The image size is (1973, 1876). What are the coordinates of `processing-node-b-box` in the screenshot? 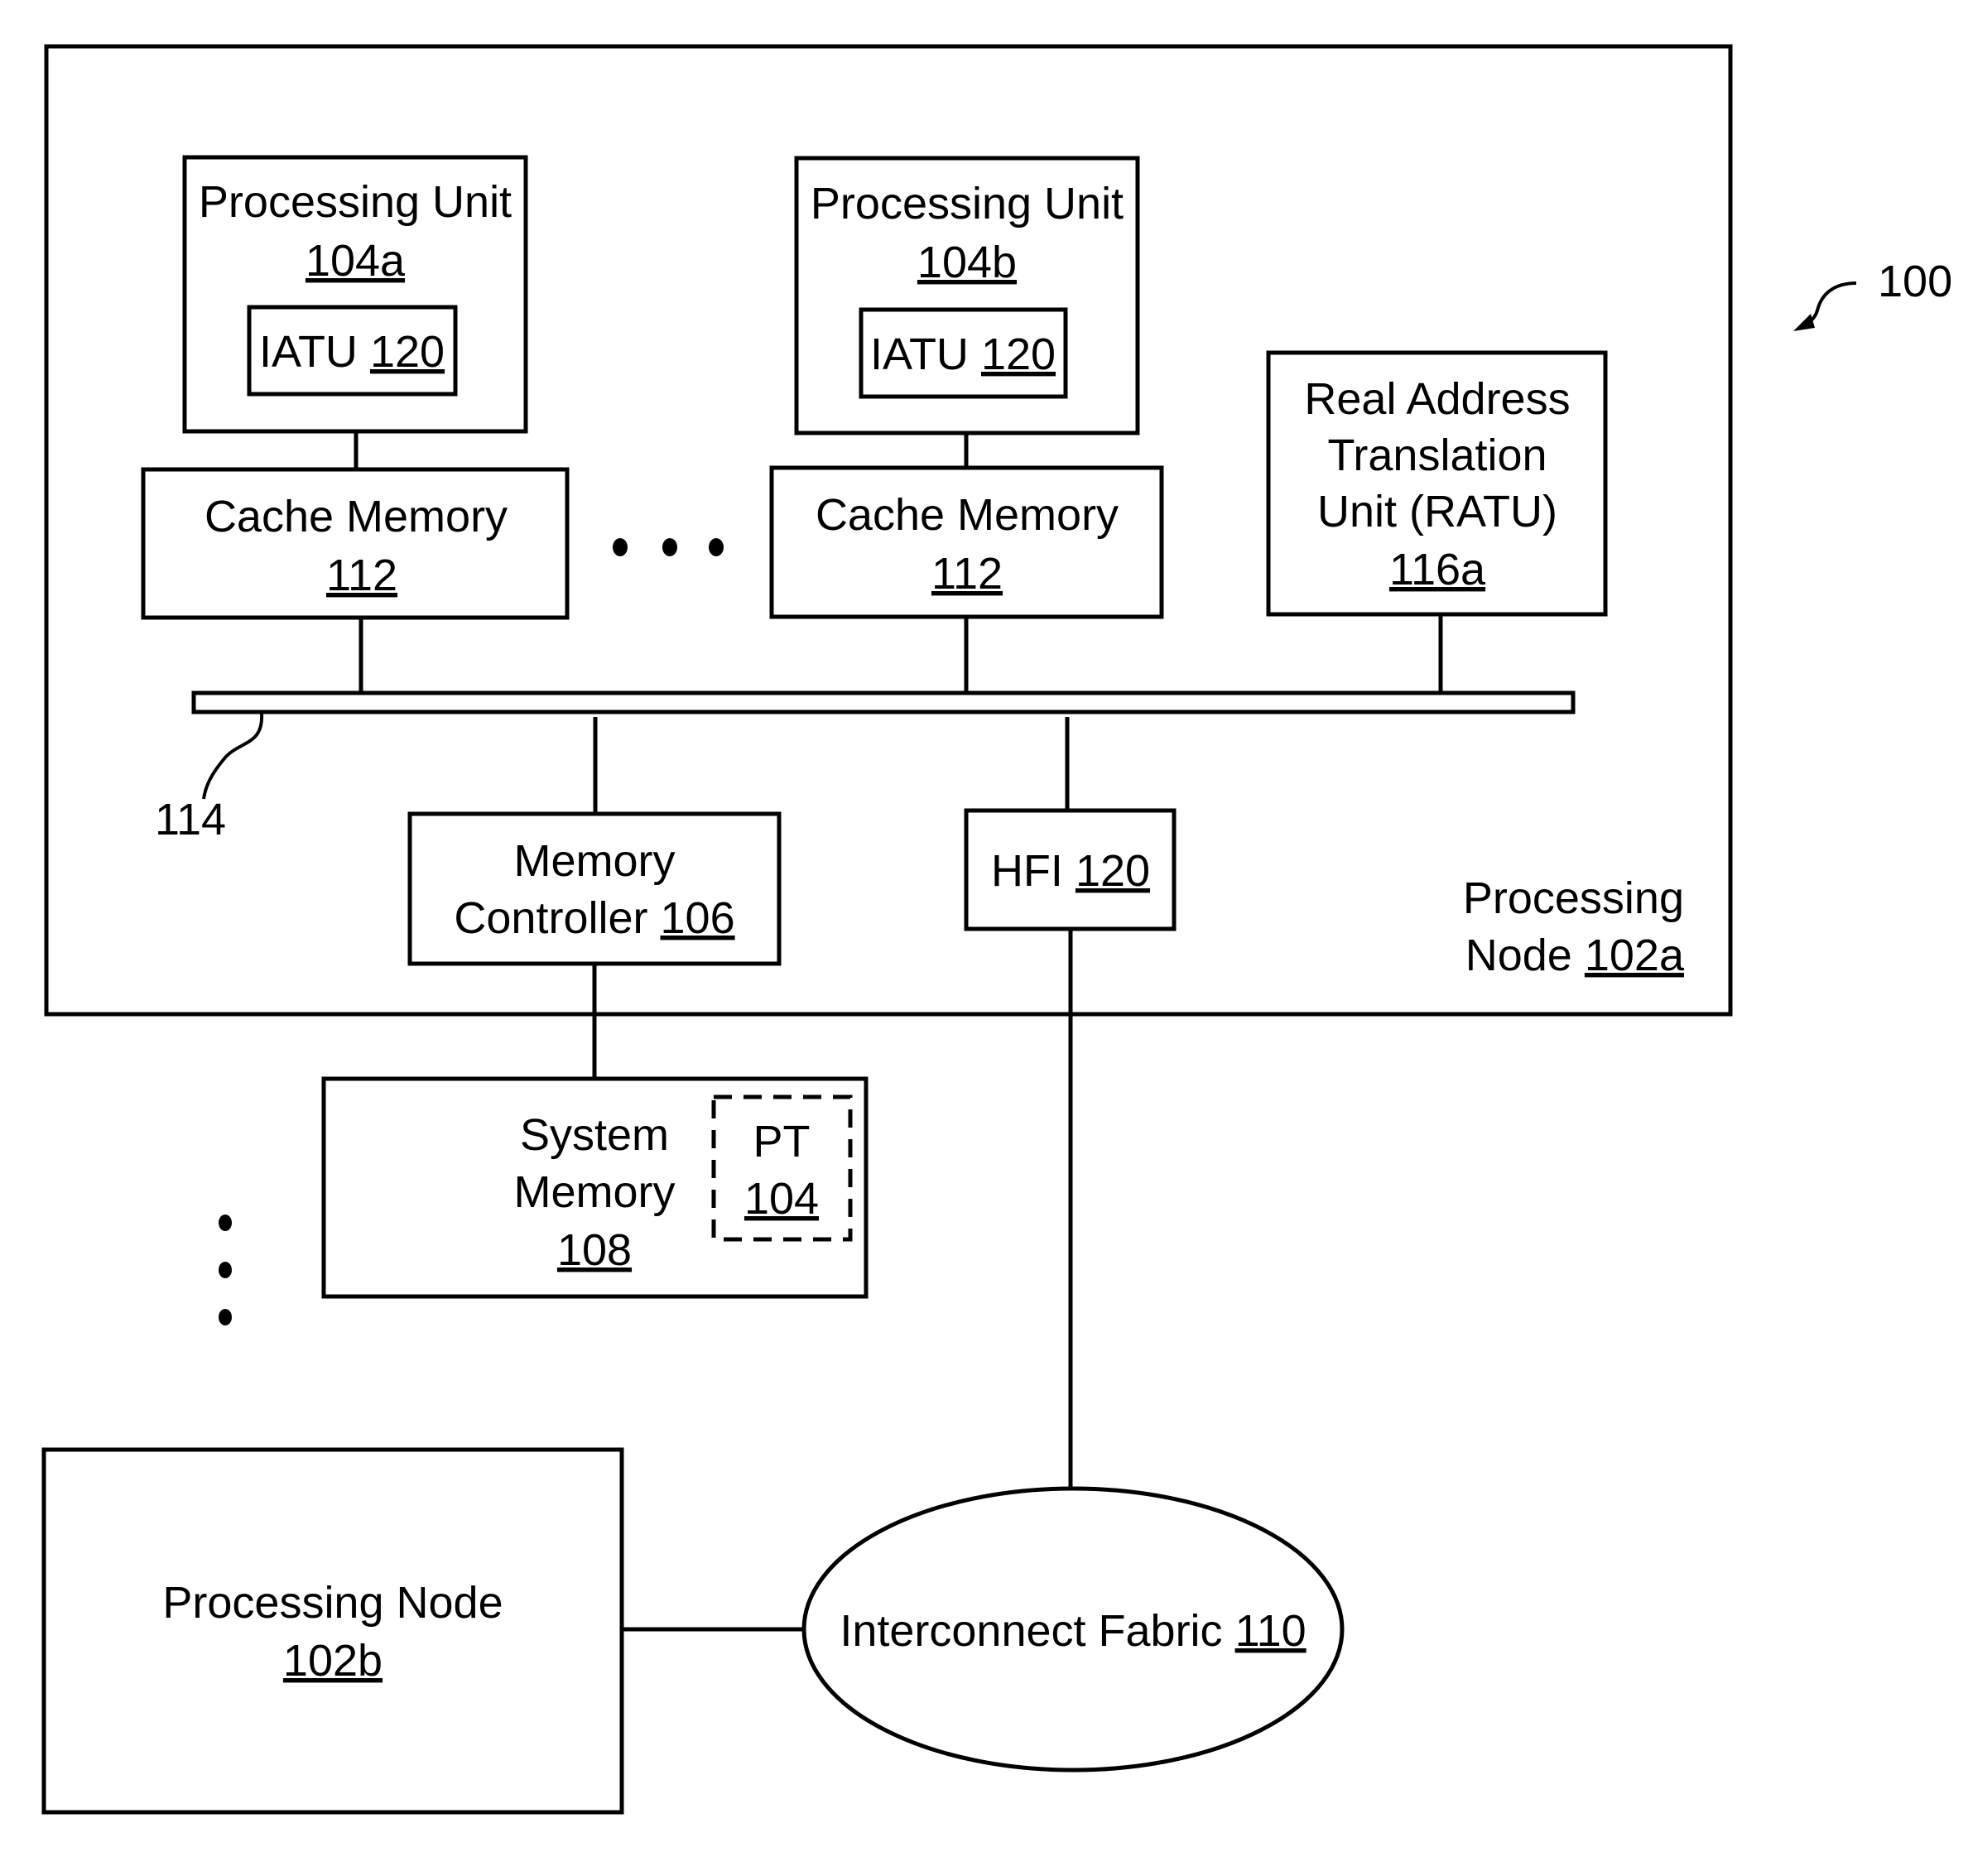 It's located at (332, 1631).